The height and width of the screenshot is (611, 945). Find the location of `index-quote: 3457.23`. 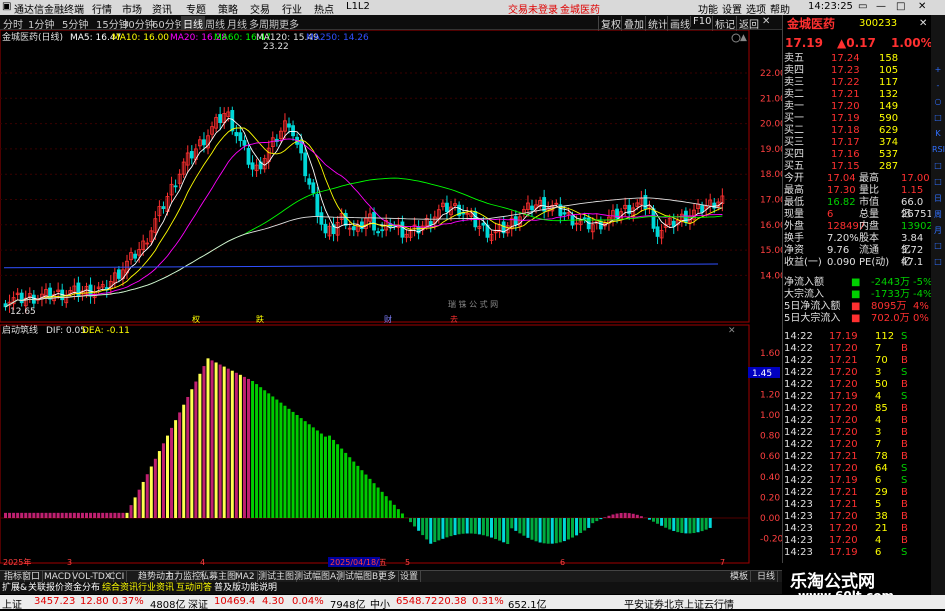

index-quote: 3457.23 is located at coordinates (54, 601).